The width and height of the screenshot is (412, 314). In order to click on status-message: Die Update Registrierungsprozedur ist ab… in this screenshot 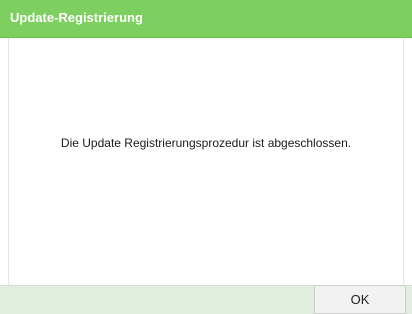, I will do `click(206, 143)`.